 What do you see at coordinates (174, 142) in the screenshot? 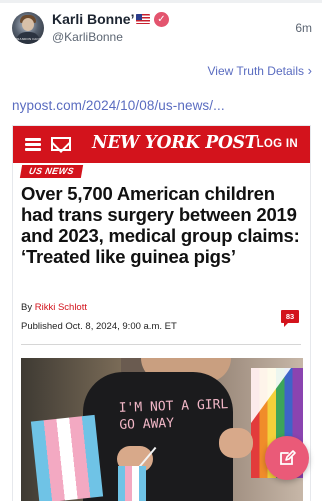
I see `nyp-logo: NEW YORK POST` at bounding box center [174, 142].